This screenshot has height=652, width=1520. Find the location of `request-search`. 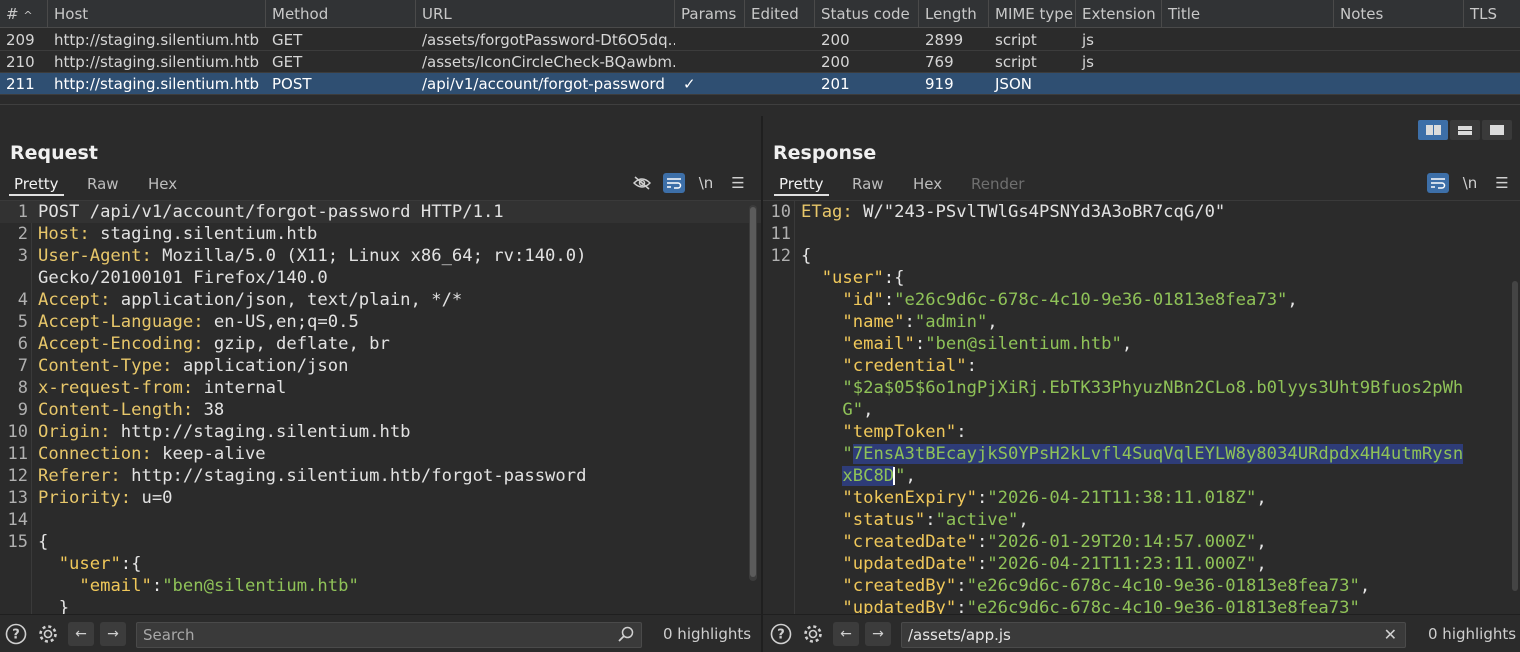

request-search is located at coordinates (389, 635).